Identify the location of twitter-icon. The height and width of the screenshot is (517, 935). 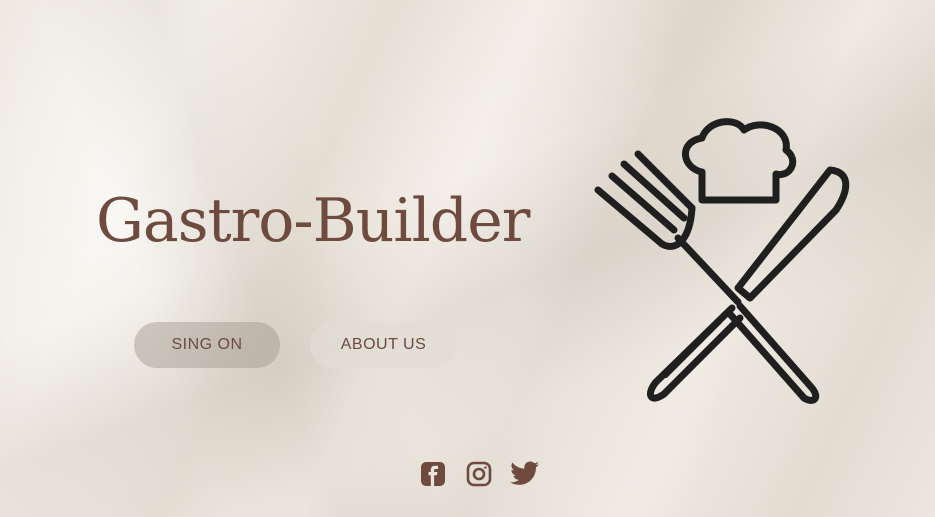
(525, 474).